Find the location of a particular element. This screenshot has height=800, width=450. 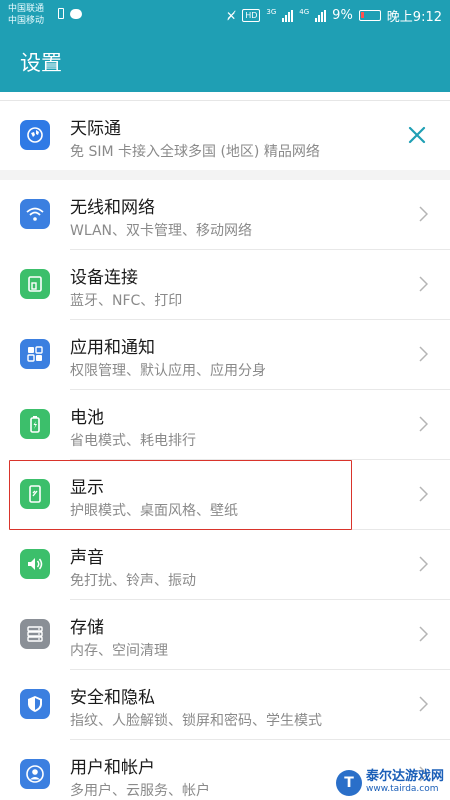

banner-title: 天际通 is located at coordinates (95, 129).